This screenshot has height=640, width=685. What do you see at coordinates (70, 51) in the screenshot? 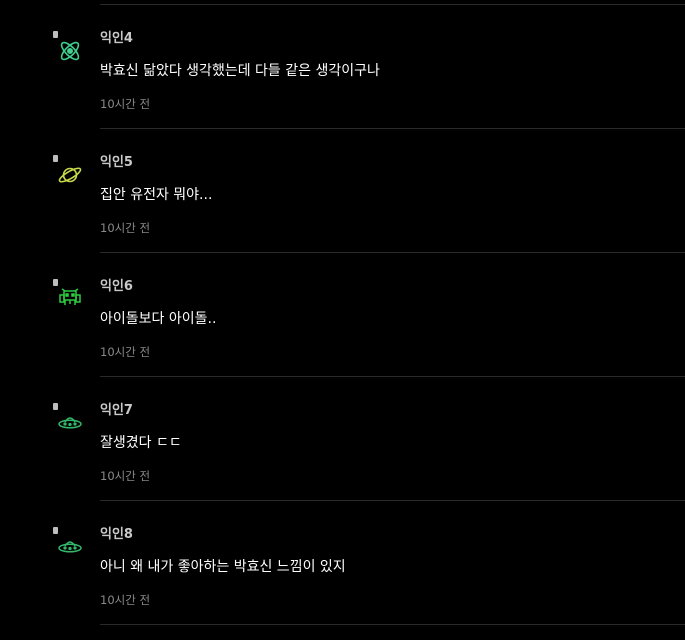
I see `atom-icon` at bounding box center [70, 51].